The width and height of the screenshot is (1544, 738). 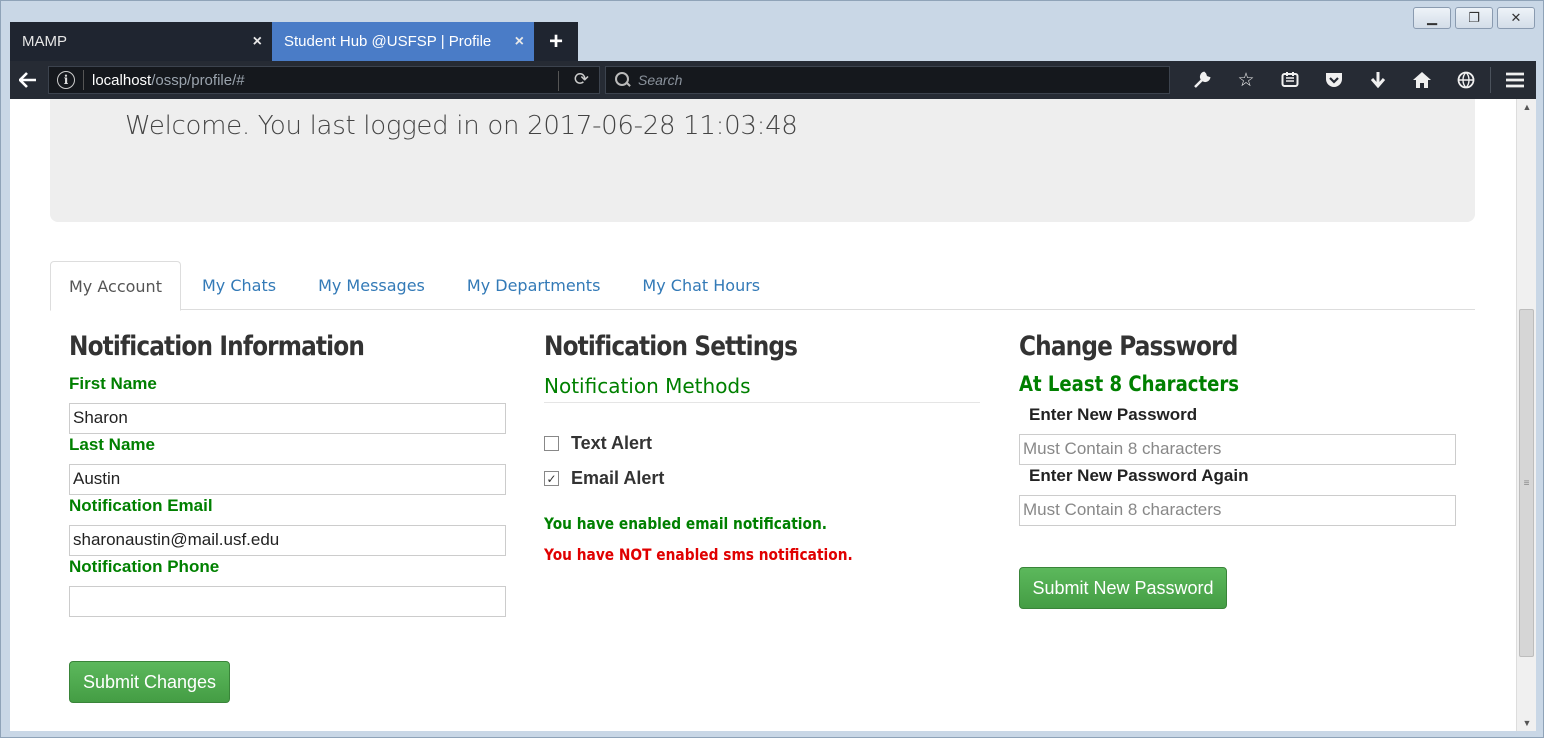 I want to click on new-password-label: Enter New Password, so click(x=1113, y=414).